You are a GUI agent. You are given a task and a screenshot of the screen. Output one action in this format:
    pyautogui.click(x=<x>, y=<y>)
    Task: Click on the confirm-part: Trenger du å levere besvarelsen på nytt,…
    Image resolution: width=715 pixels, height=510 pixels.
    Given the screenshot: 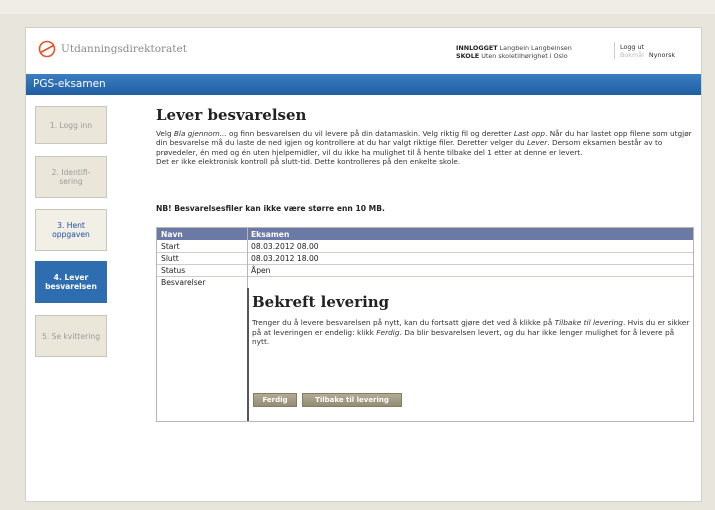 What is the action you would take?
    pyautogui.click(x=403, y=322)
    